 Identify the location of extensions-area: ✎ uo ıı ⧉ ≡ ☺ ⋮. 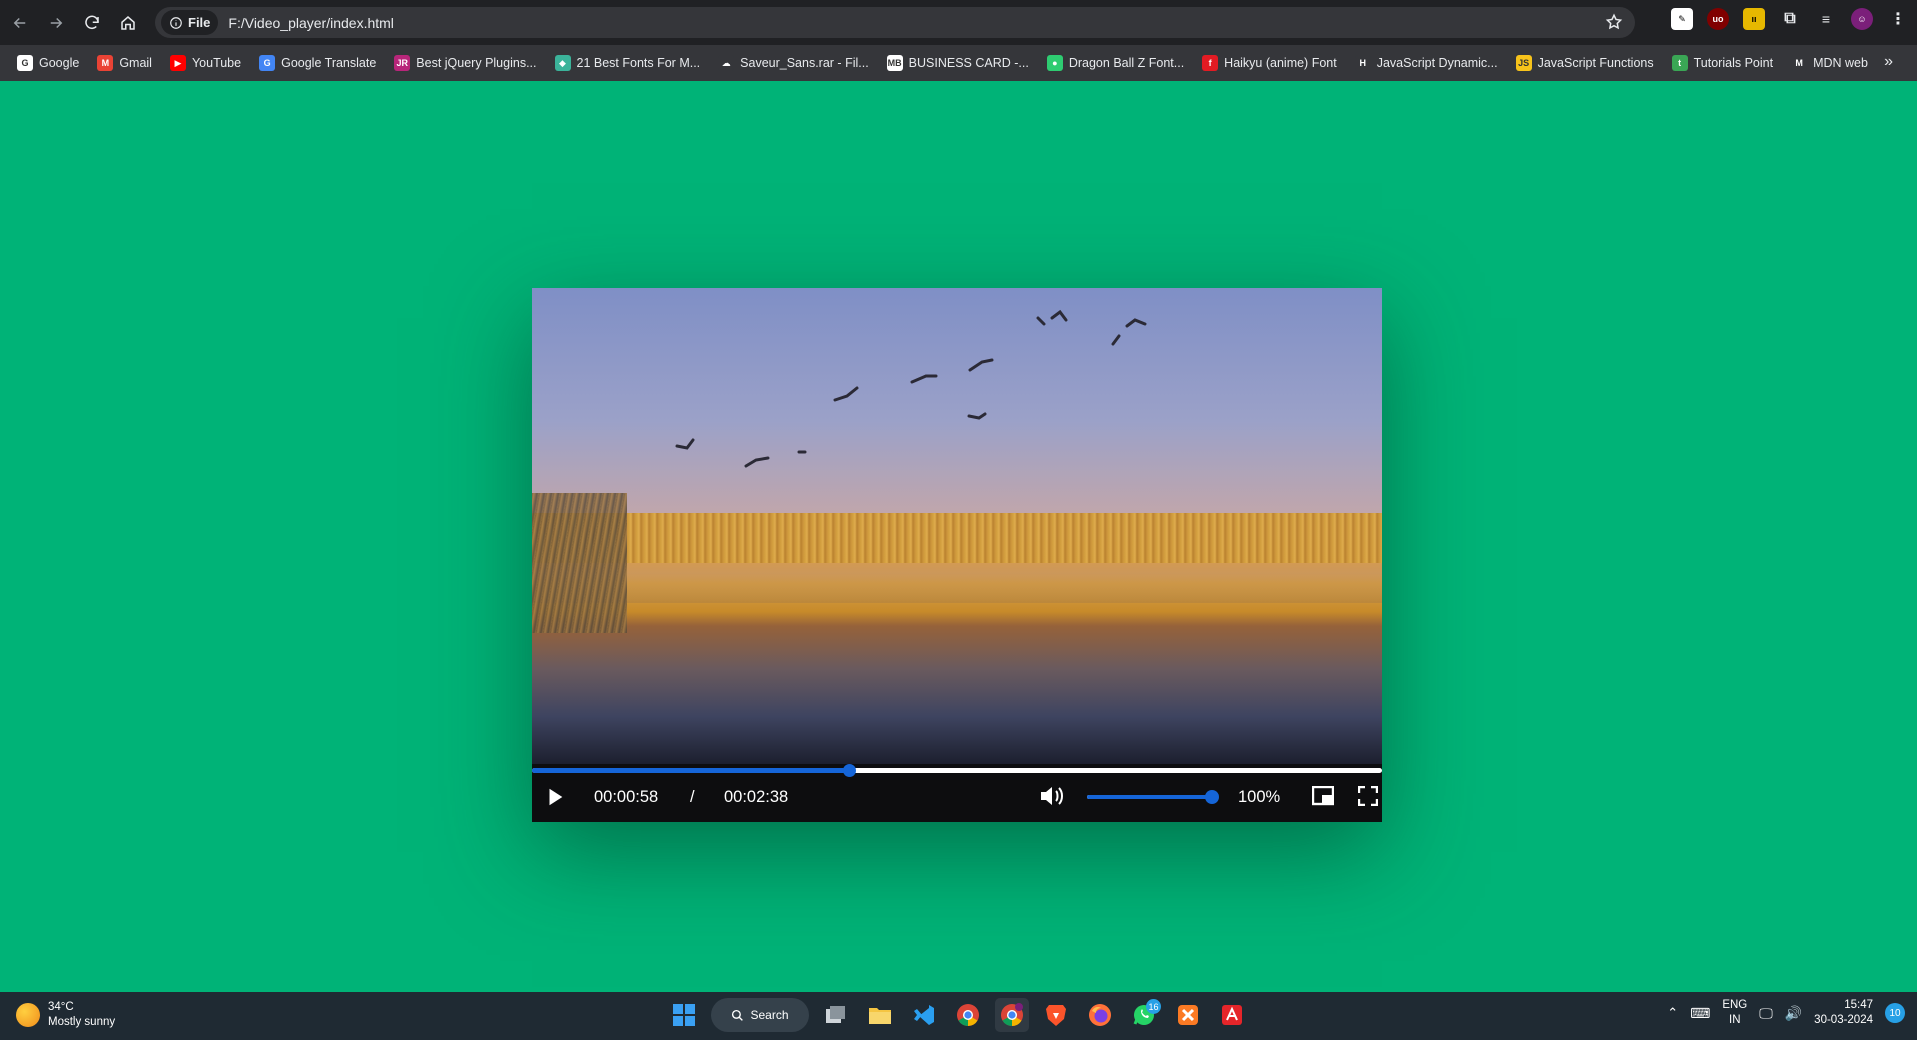
(1790, 19).